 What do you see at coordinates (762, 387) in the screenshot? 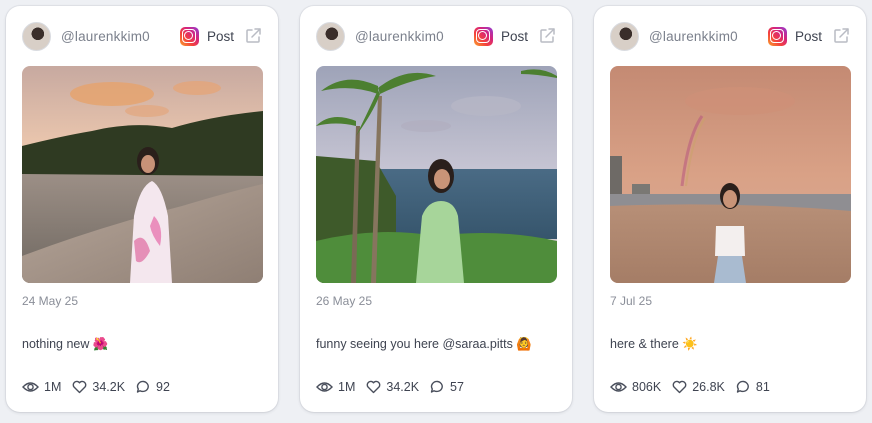
I see `comments-count: 81` at bounding box center [762, 387].